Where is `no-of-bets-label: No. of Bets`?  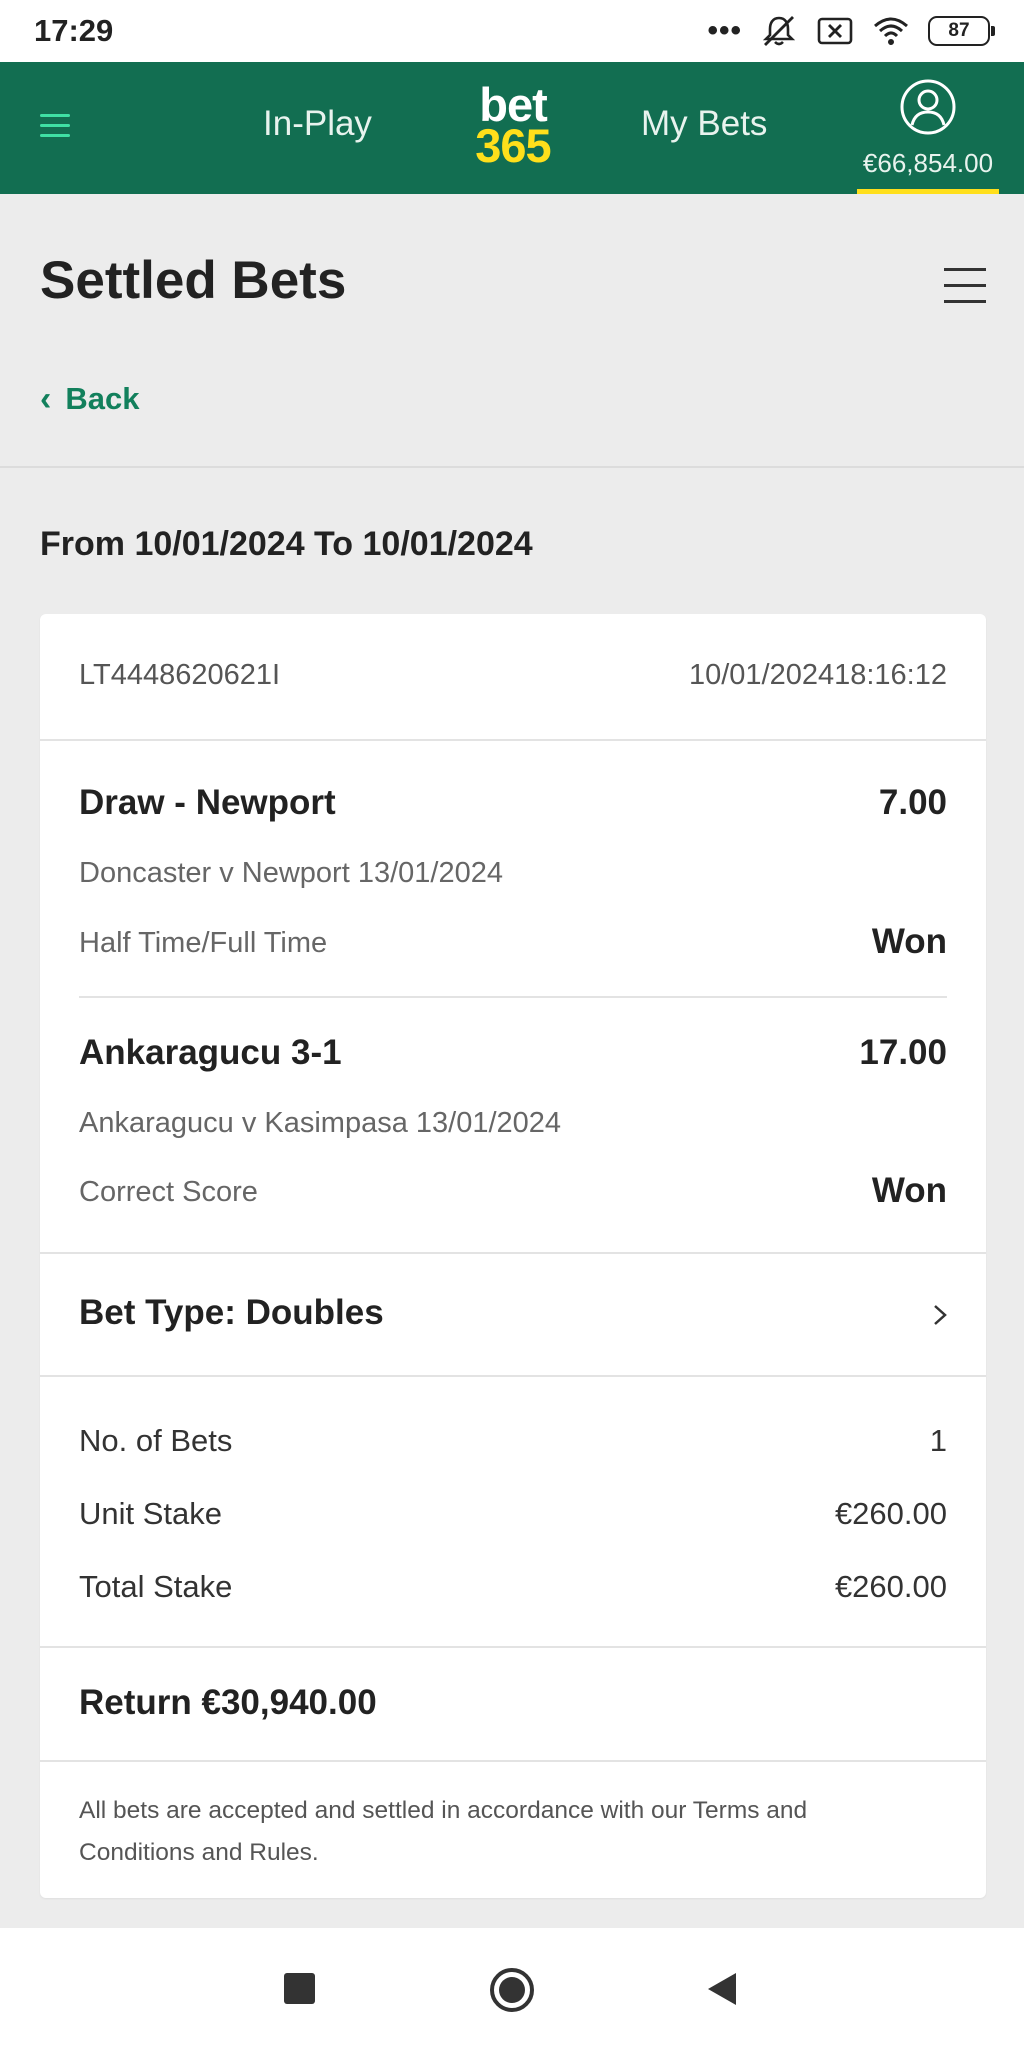 no-of-bets-label: No. of Bets is located at coordinates (156, 1440).